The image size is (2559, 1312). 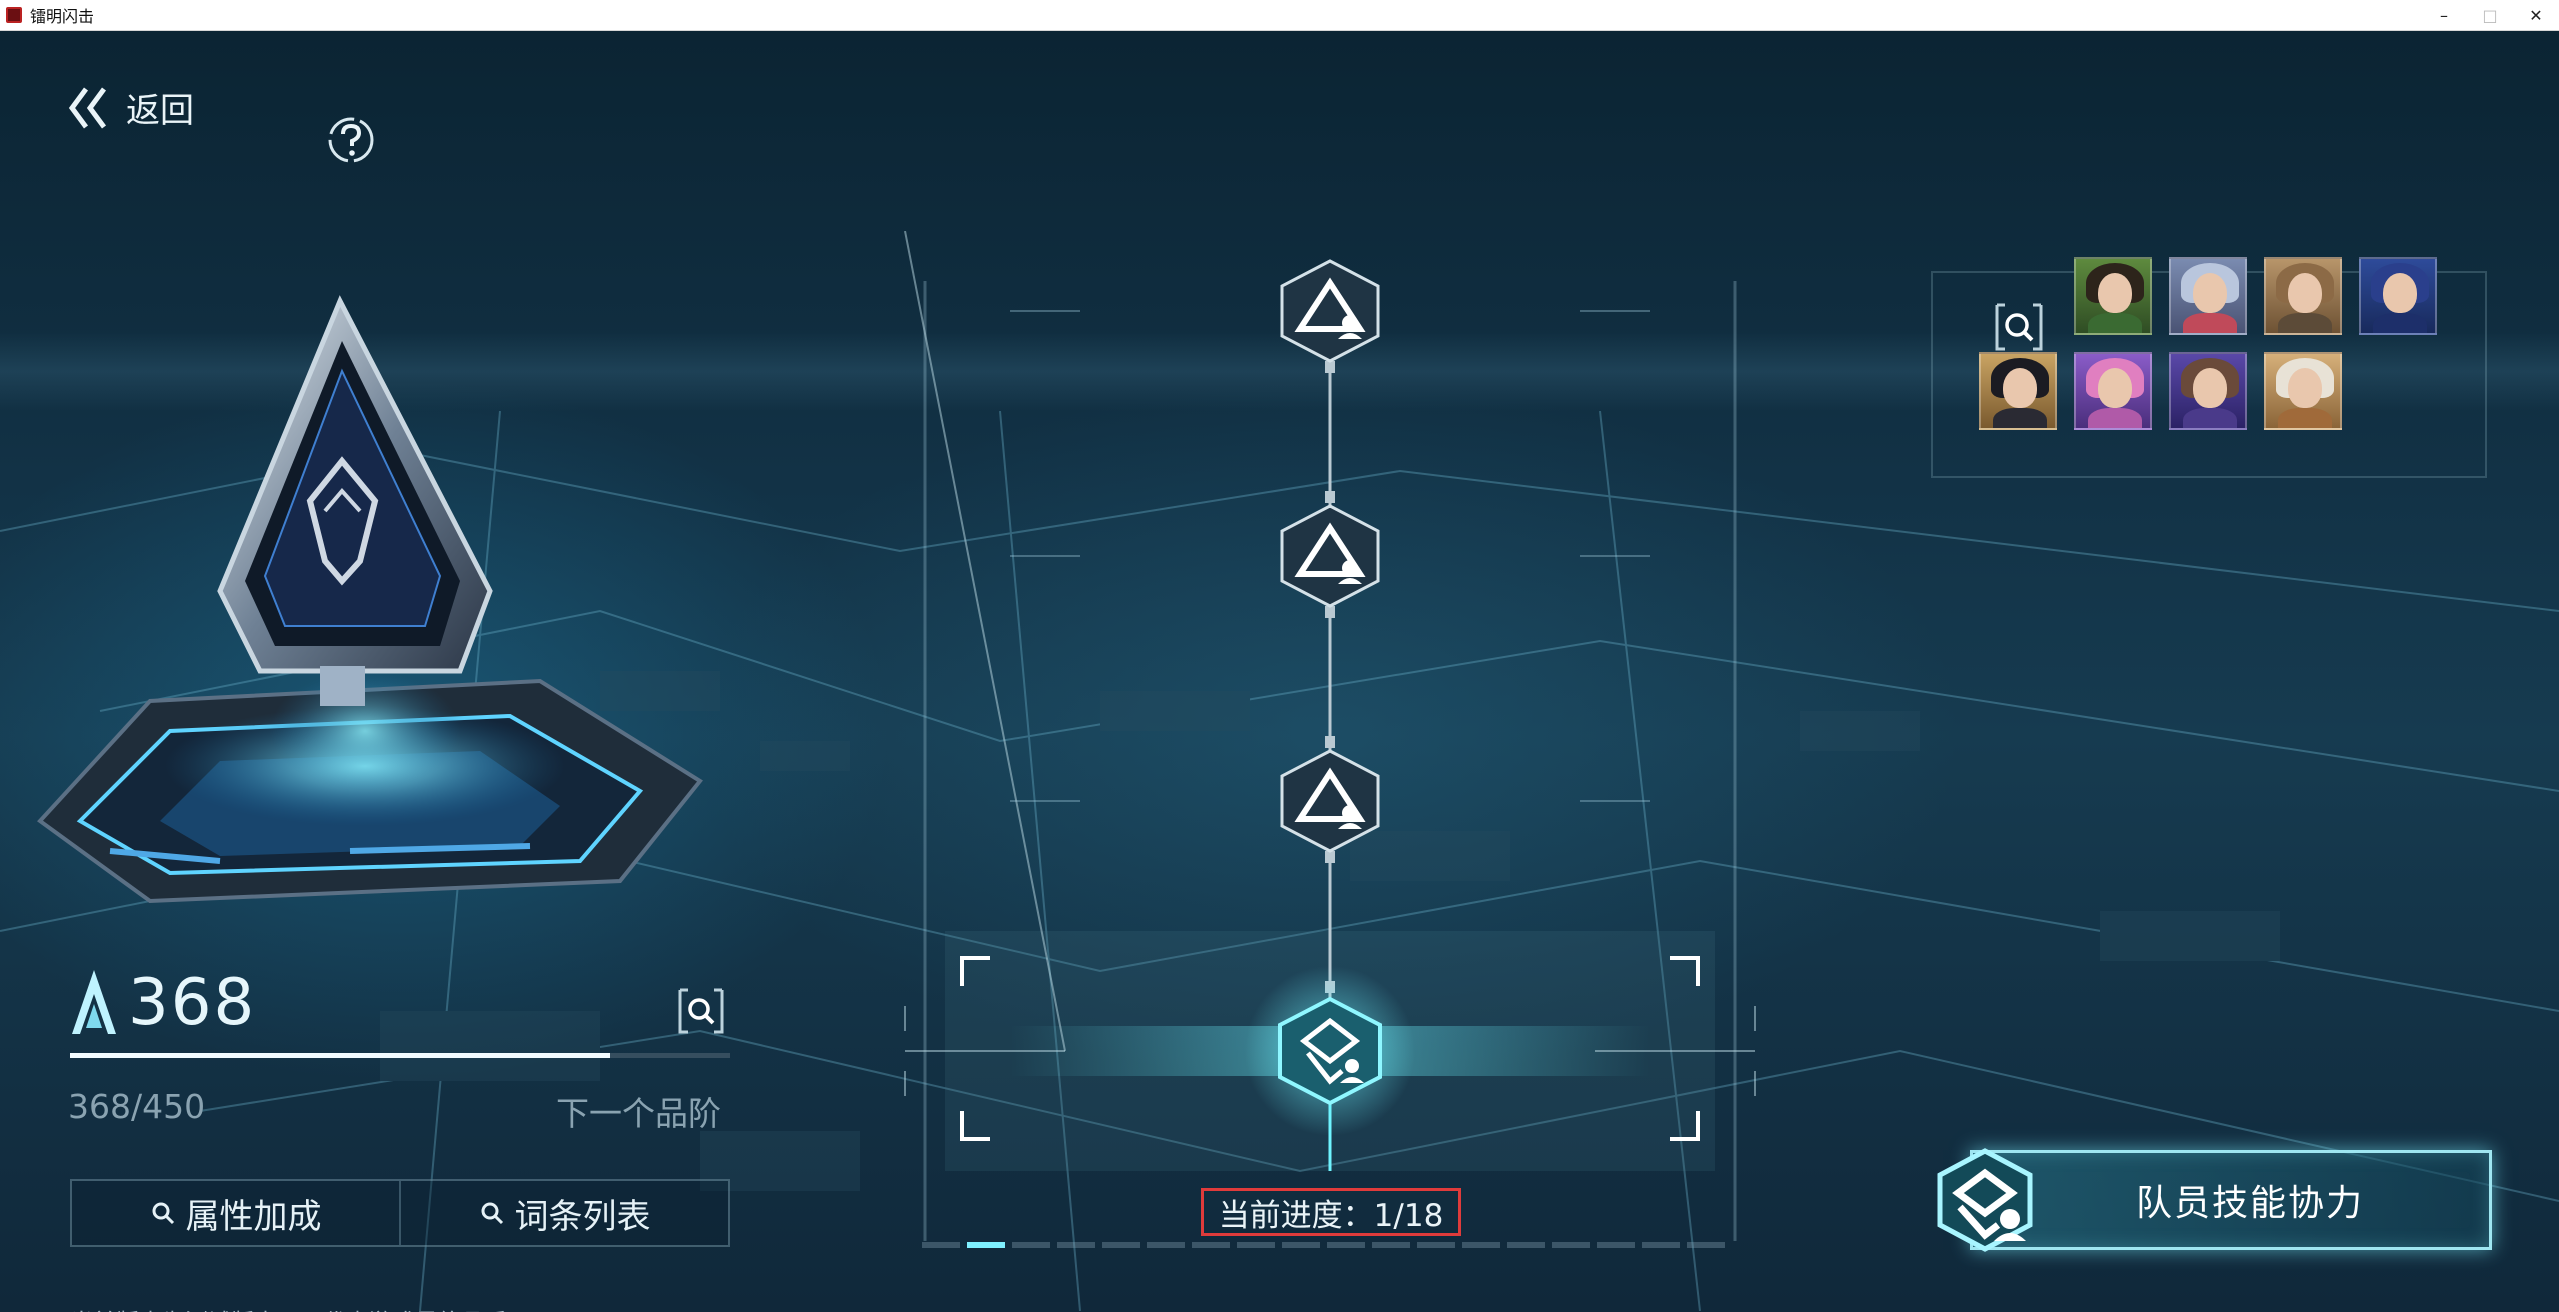 I want to click on back-button: 返回, so click(x=131, y=107).